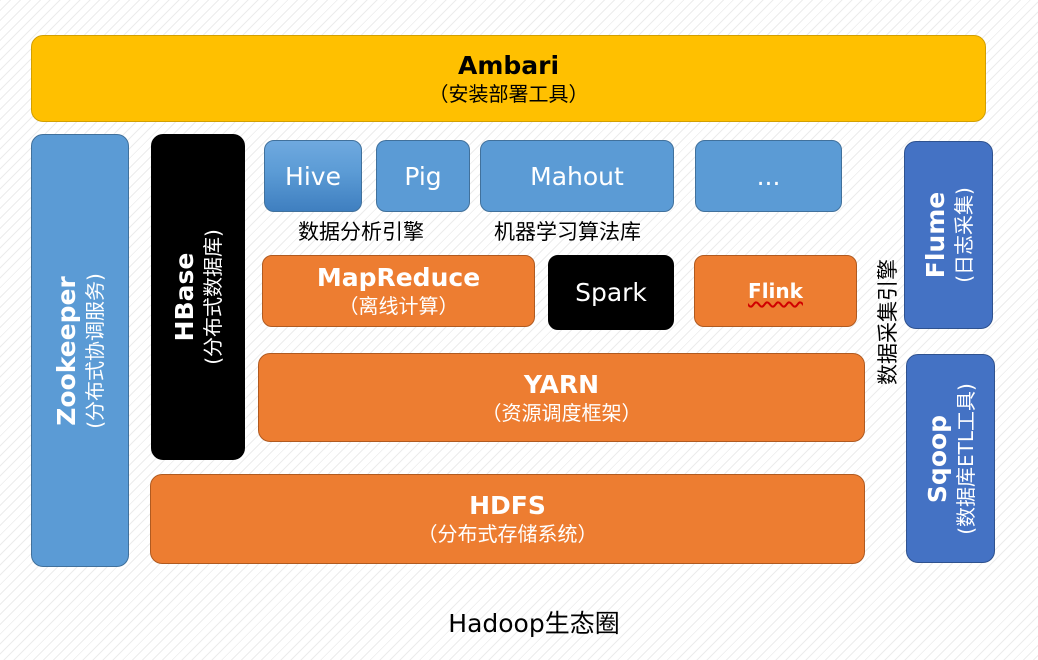 Image resolution: width=1038 pixels, height=660 pixels. I want to click on mapreduce-subtitle: （离线计算）, so click(398, 306).